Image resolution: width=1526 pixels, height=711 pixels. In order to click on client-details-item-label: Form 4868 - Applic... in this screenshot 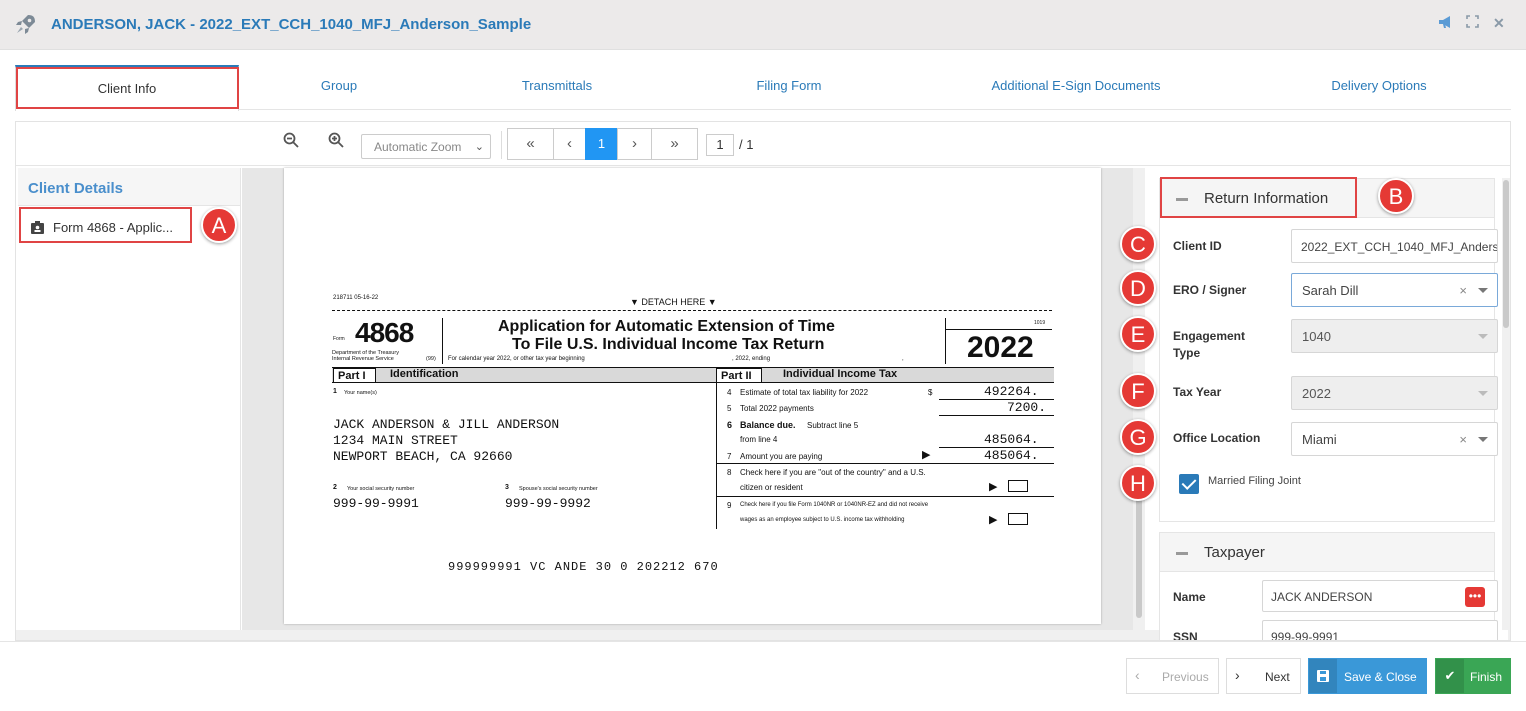, I will do `click(113, 227)`.